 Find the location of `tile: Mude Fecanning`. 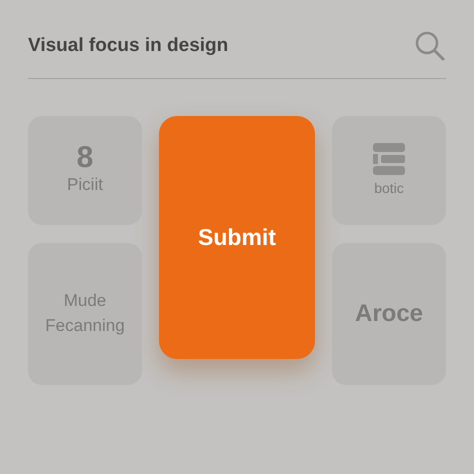

tile: Mude Fecanning is located at coordinates (85, 314).